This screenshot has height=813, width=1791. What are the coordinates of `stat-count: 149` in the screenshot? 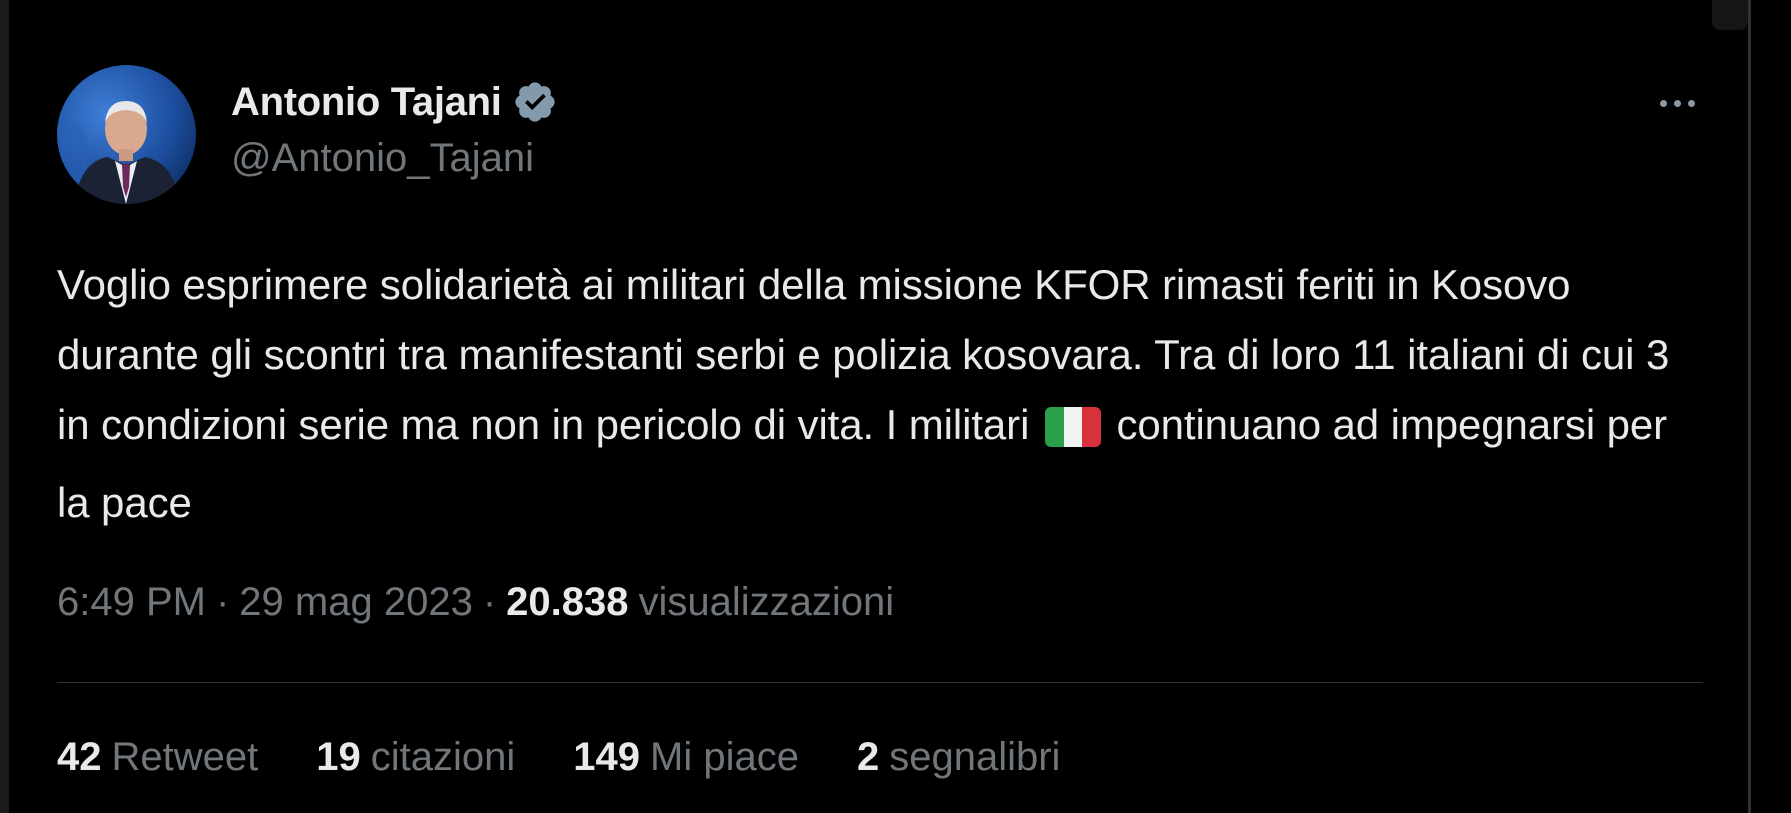 It's located at (607, 757).